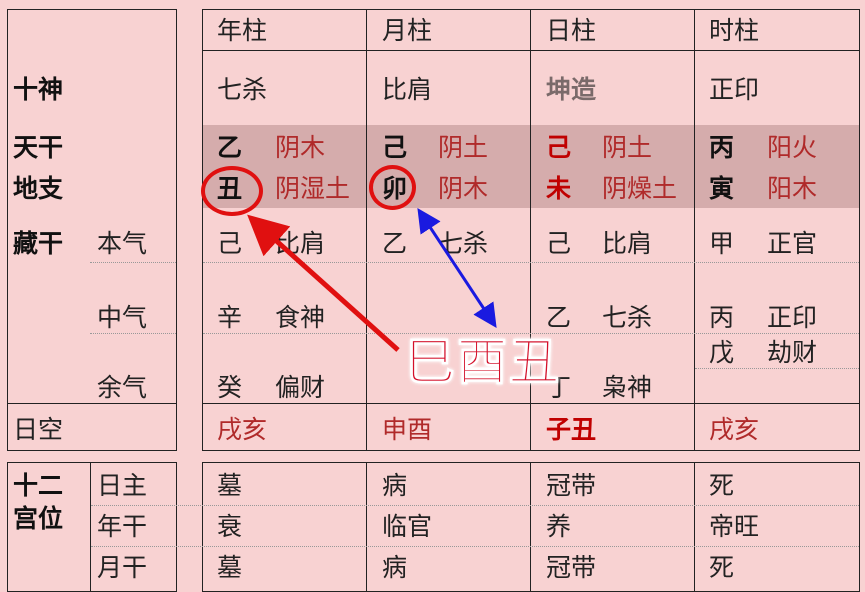 The width and height of the screenshot is (865, 592). What do you see at coordinates (457, 268) in the screenshot?
I see `blue-arrow` at bounding box center [457, 268].